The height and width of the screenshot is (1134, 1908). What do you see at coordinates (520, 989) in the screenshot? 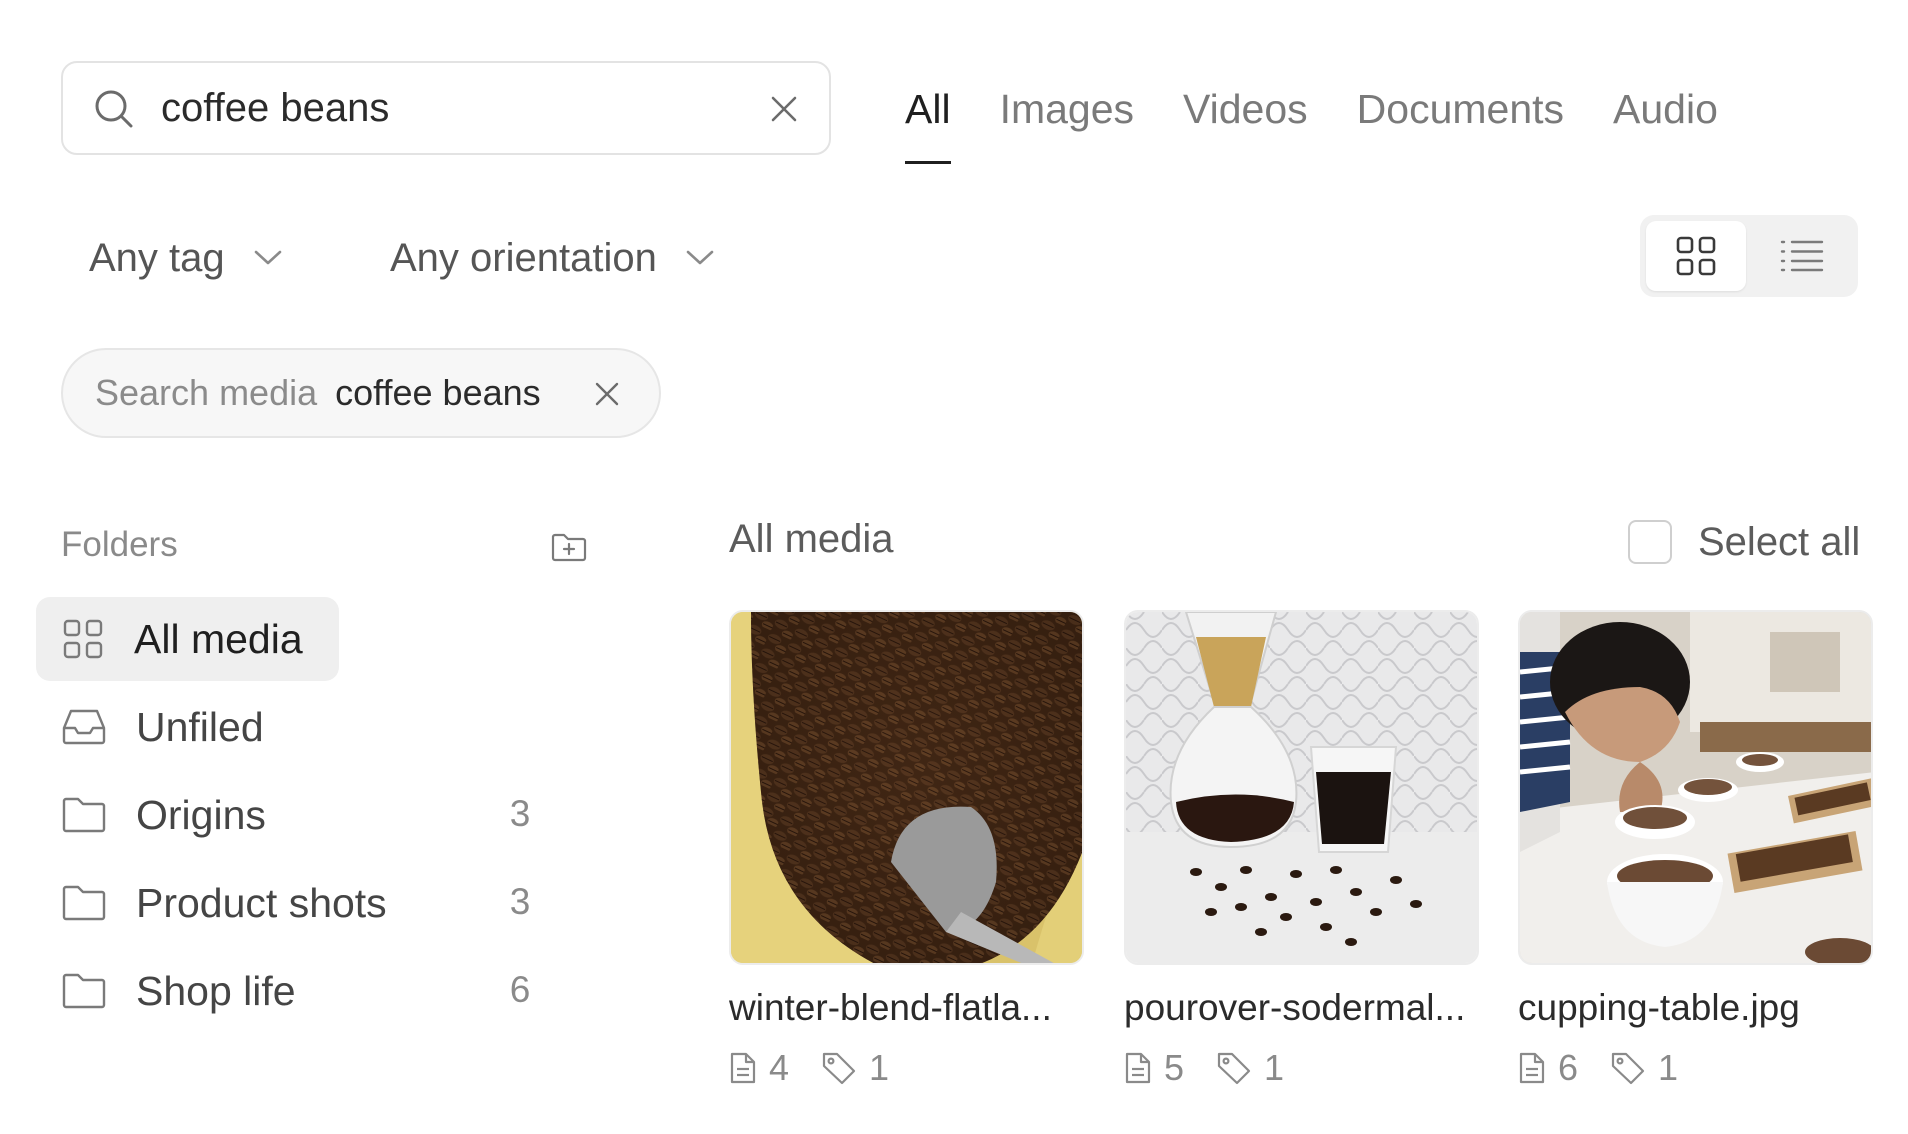
I see `folder-count: 6` at bounding box center [520, 989].